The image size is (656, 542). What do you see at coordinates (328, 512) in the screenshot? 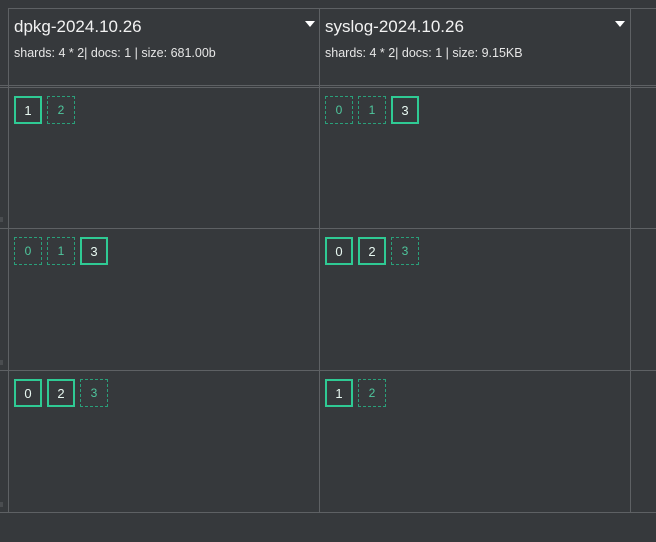
I see `bottom-border` at bounding box center [328, 512].